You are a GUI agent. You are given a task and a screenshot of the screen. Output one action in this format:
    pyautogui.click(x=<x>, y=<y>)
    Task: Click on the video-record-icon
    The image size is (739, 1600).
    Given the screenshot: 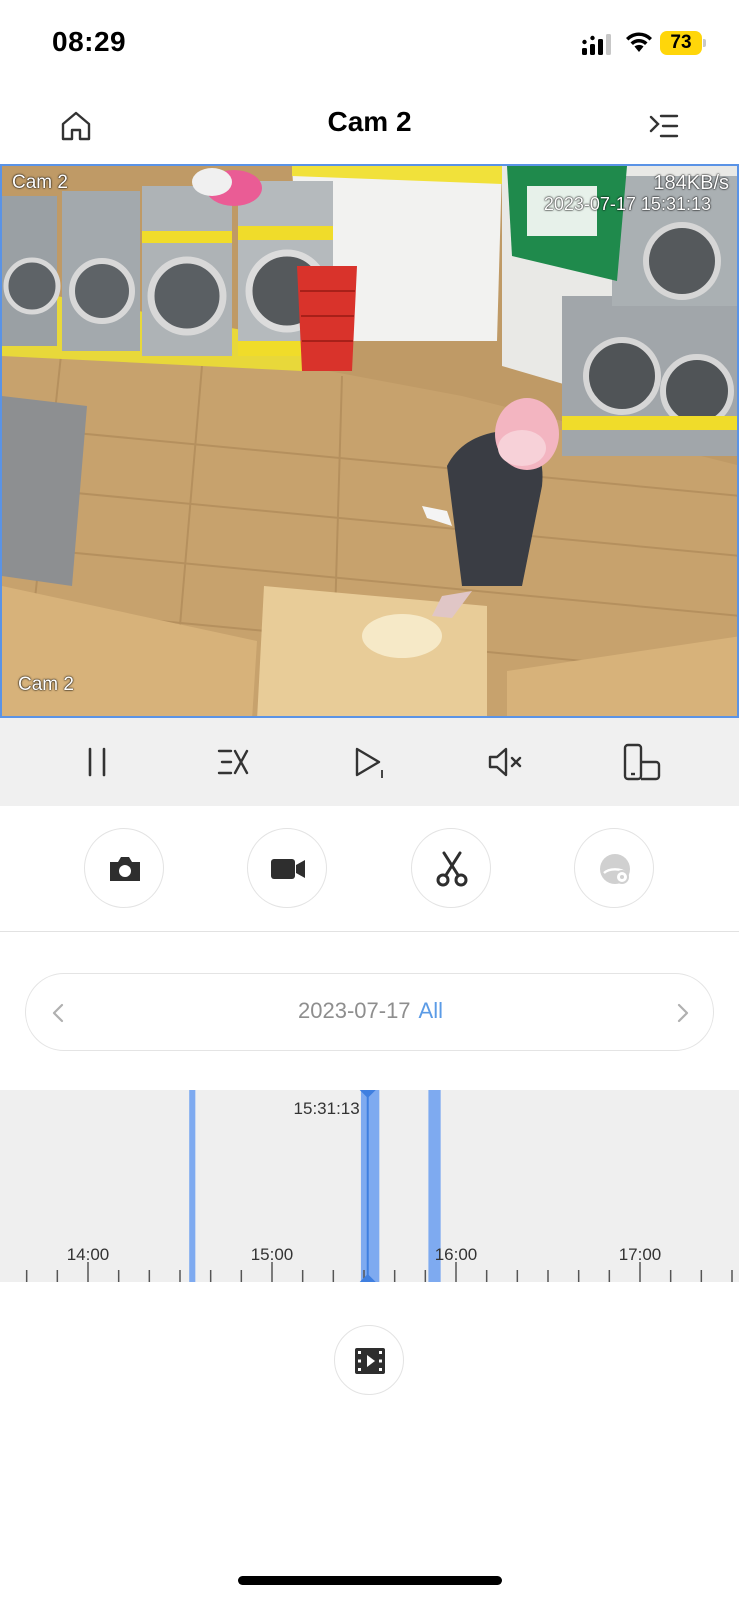 What is the action you would take?
    pyautogui.click(x=288, y=869)
    